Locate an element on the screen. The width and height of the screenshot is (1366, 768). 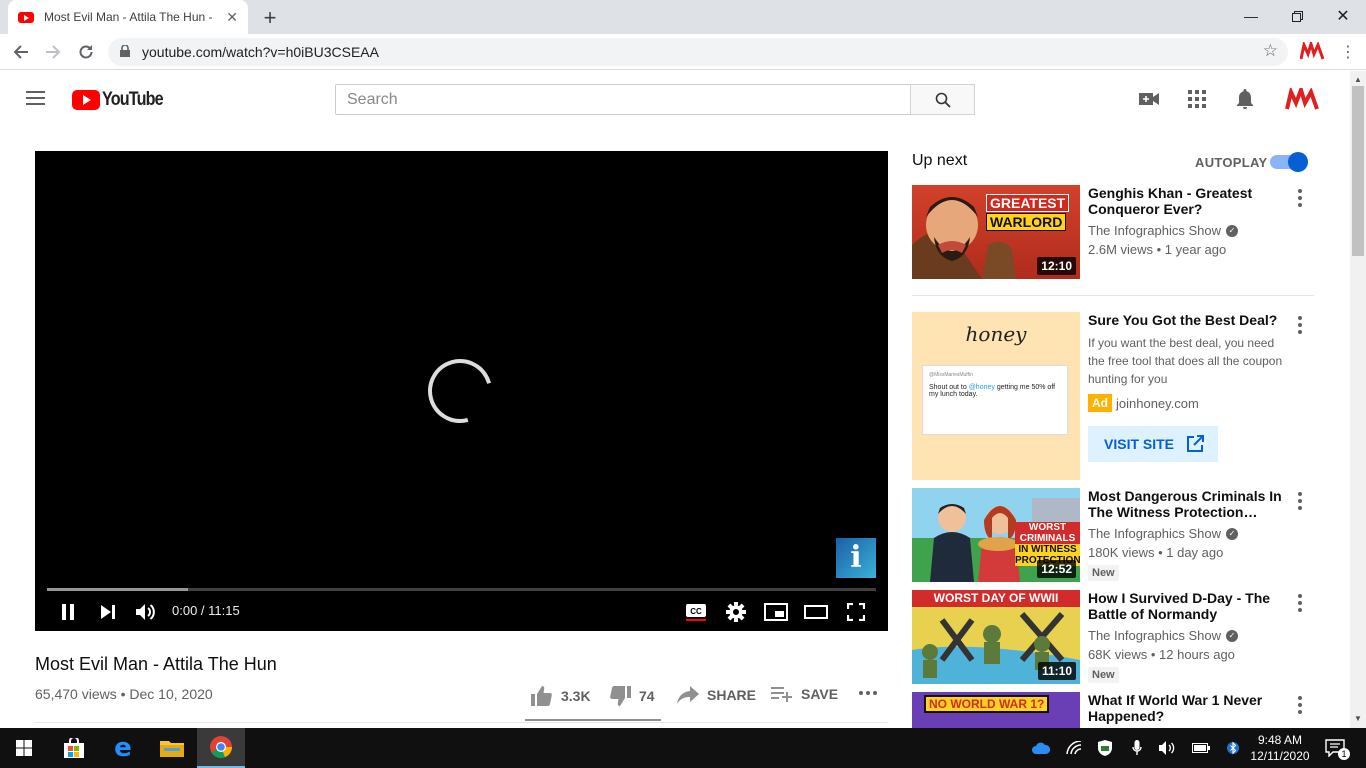
visit-site-button: VISIT SITE is located at coordinates (1153, 444).